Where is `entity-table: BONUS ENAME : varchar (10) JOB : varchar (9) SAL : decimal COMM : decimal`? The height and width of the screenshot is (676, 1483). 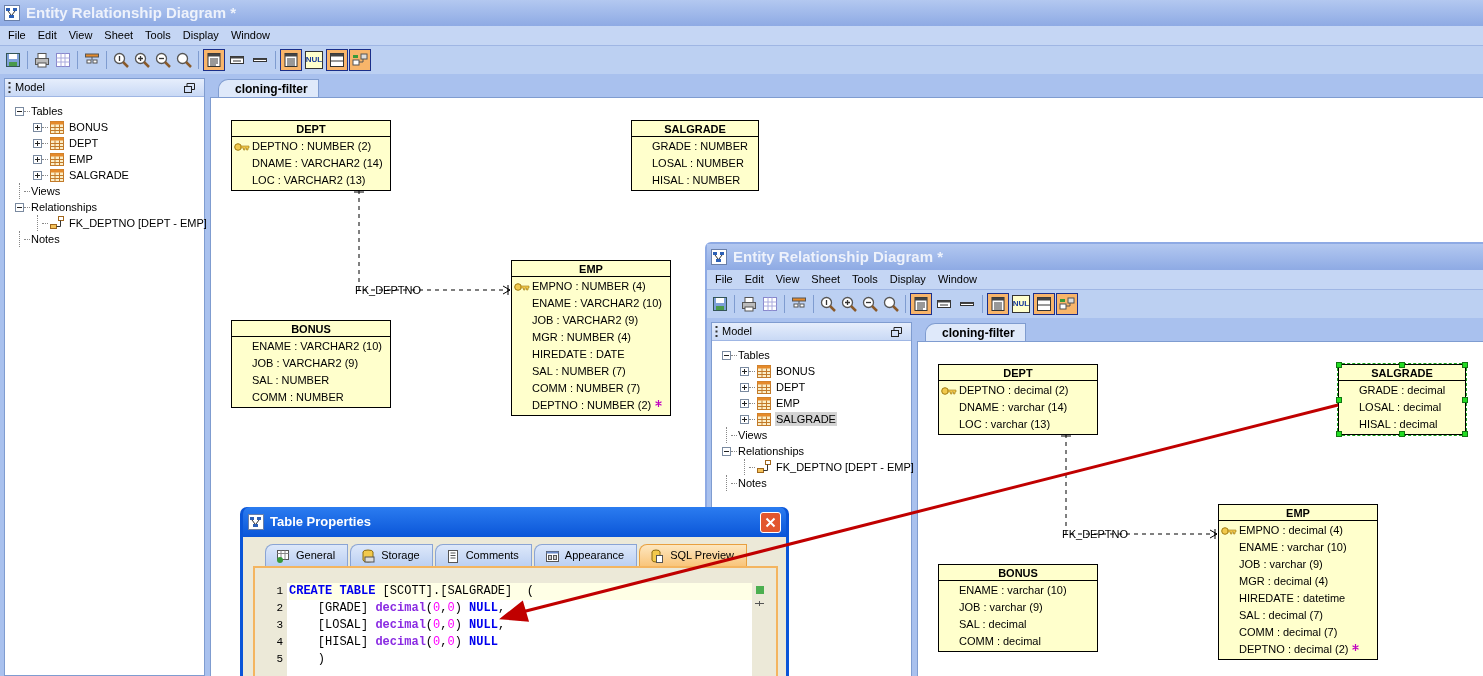
entity-table: BONUS ENAME : varchar (10) JOB : varchar (9) SAL : decimal COMM : decimal is located at coordinates (1018, 608).